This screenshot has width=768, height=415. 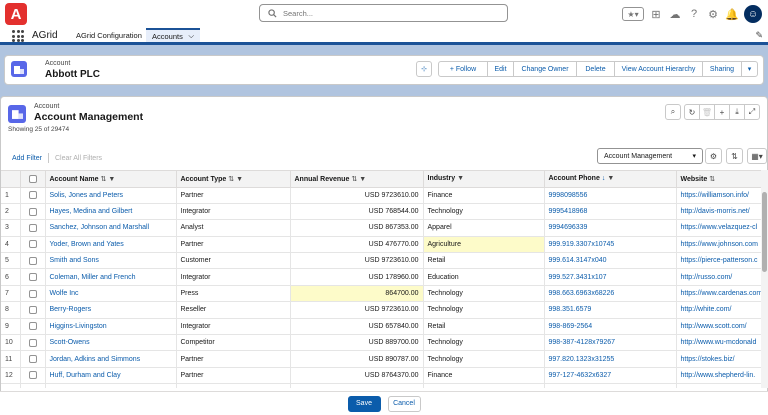 What do you see at coordinates (100, 227) in the screenshot?
I see `account-name-link: Sanchez, Johnson and Marshall` at bounding box center [100, 227].